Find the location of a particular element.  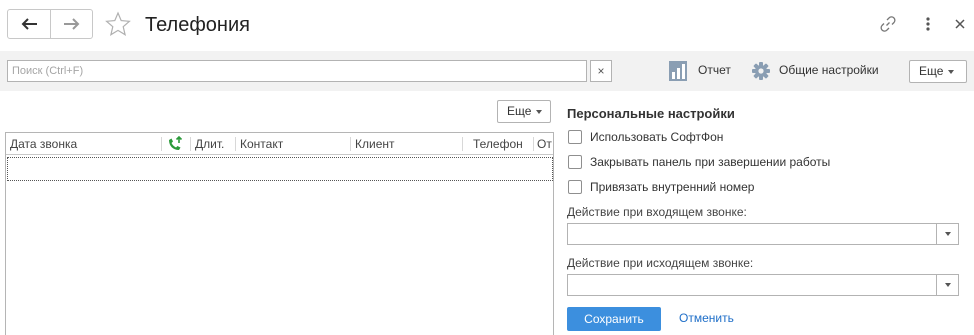

cancel-link: Отменить is located at coordinates (706, 318).